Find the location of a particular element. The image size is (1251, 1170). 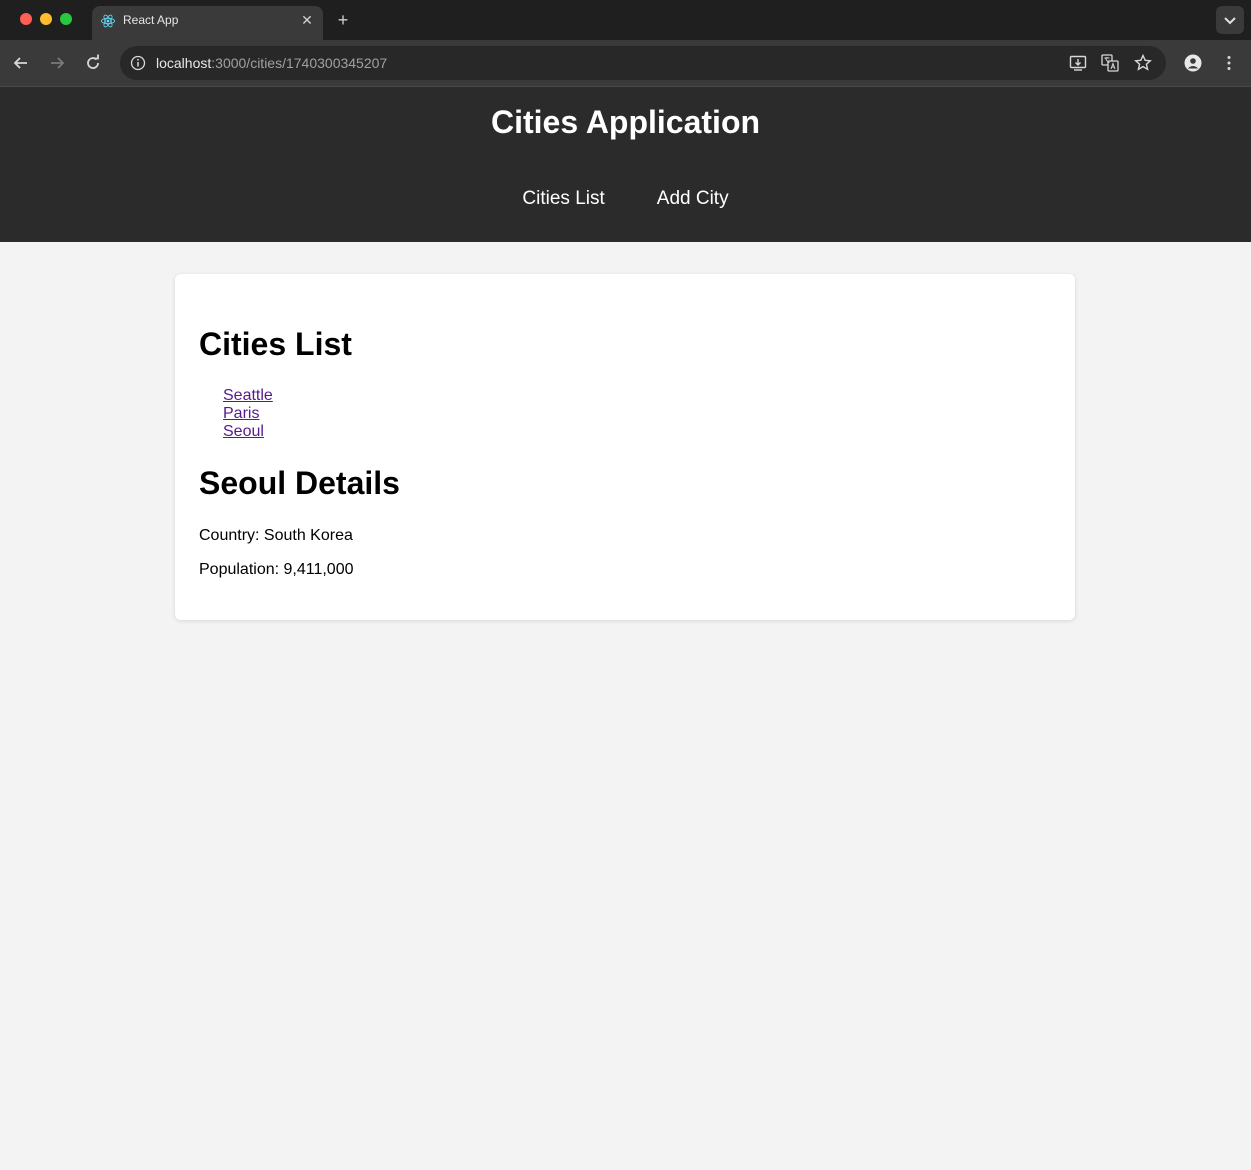

browser-tab-bar: React App ✕ + is located at coordinates (625, 20).